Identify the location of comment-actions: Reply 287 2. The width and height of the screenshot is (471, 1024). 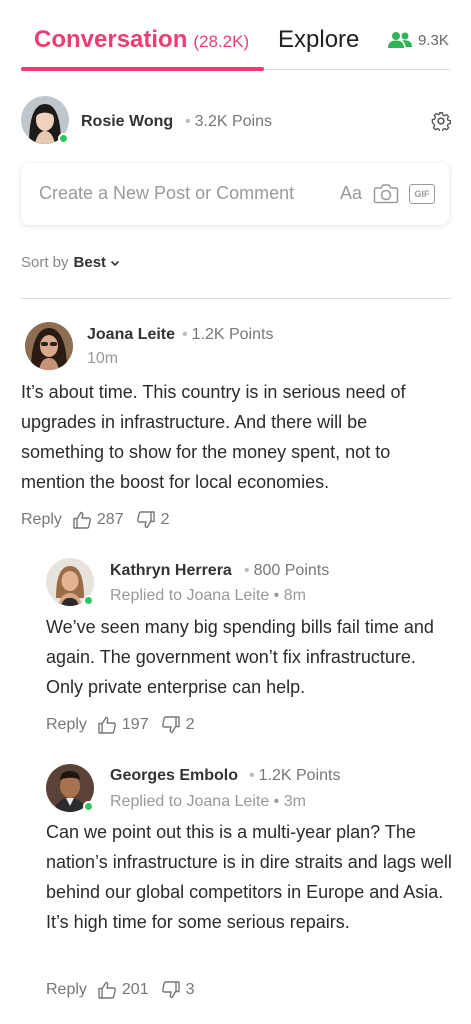
(101, 520).